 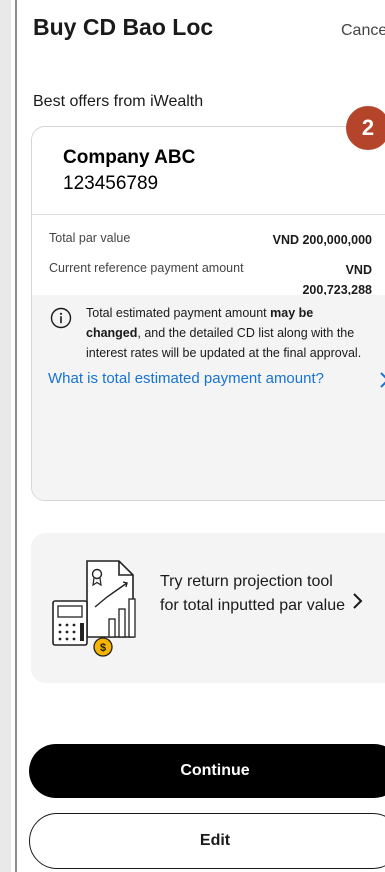 What do you see at coordinates (94, 608) in the screenshot?
I see `return-projection-illustration: $` at bounding box center [94, 608].